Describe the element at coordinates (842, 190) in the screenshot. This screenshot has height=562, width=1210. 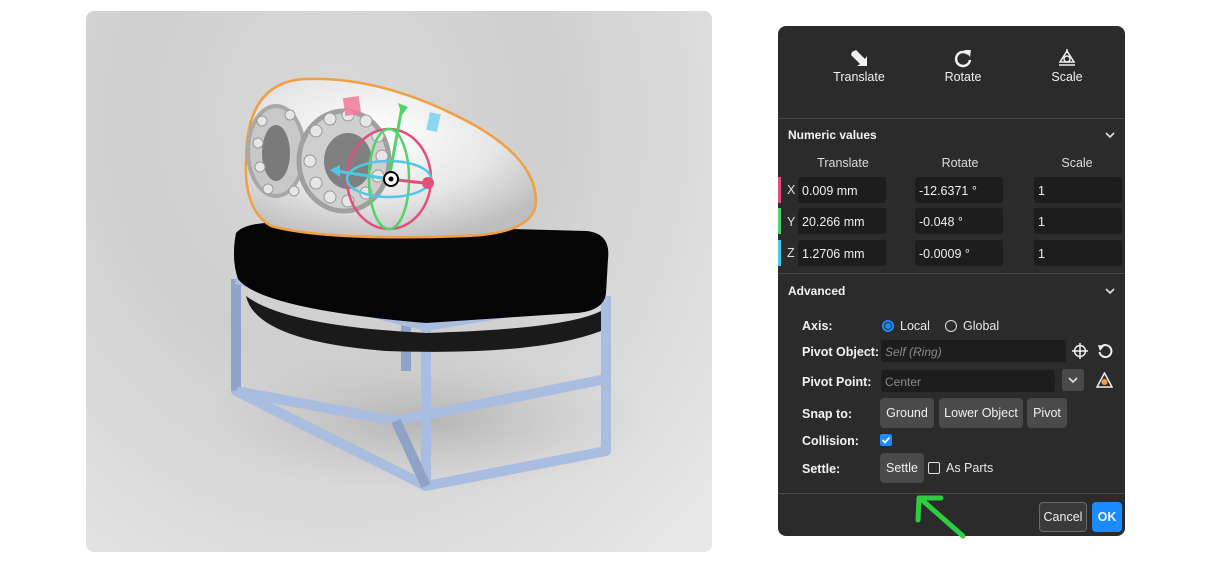
I see `translate-x-input: 0.009 mm` at that location.